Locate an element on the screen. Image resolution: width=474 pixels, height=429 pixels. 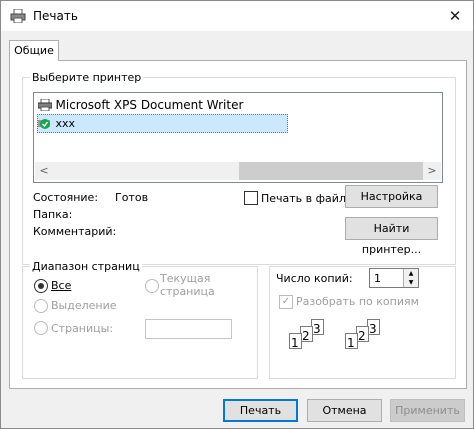
cancel-button: Отмена is located at coordinates (344, 410).